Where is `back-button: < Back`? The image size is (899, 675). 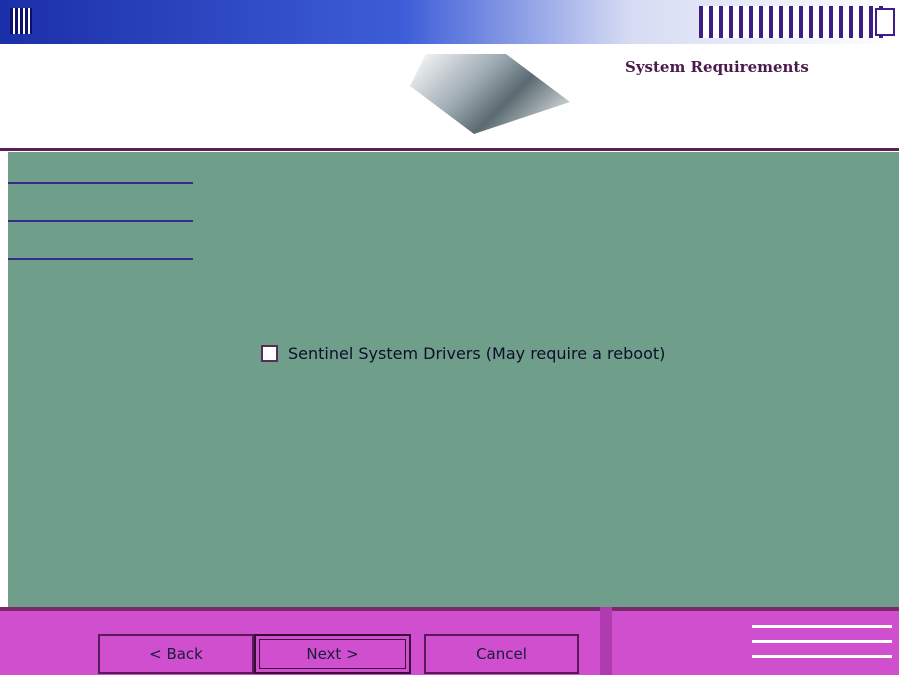 back-button: < Back is located at coordinates (176, 654).